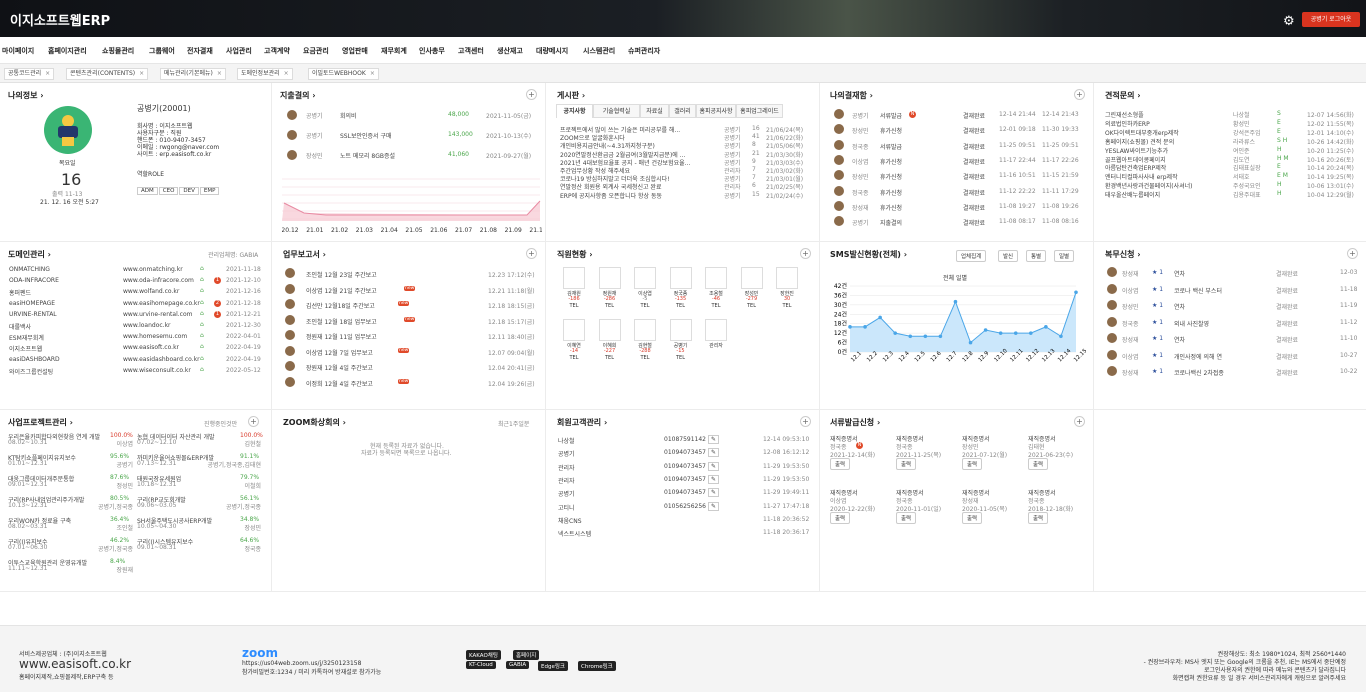  Describe the element at coordinates (483, 655) in the screenshot. I see `quick-link: KAKAO채팅` at that location.